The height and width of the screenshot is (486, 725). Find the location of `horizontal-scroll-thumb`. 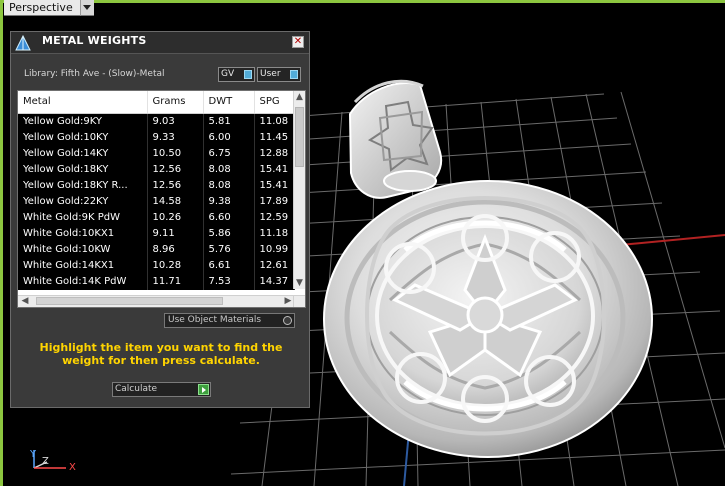

horizontal-scroll-thumb is located at coordinates (129, 301).